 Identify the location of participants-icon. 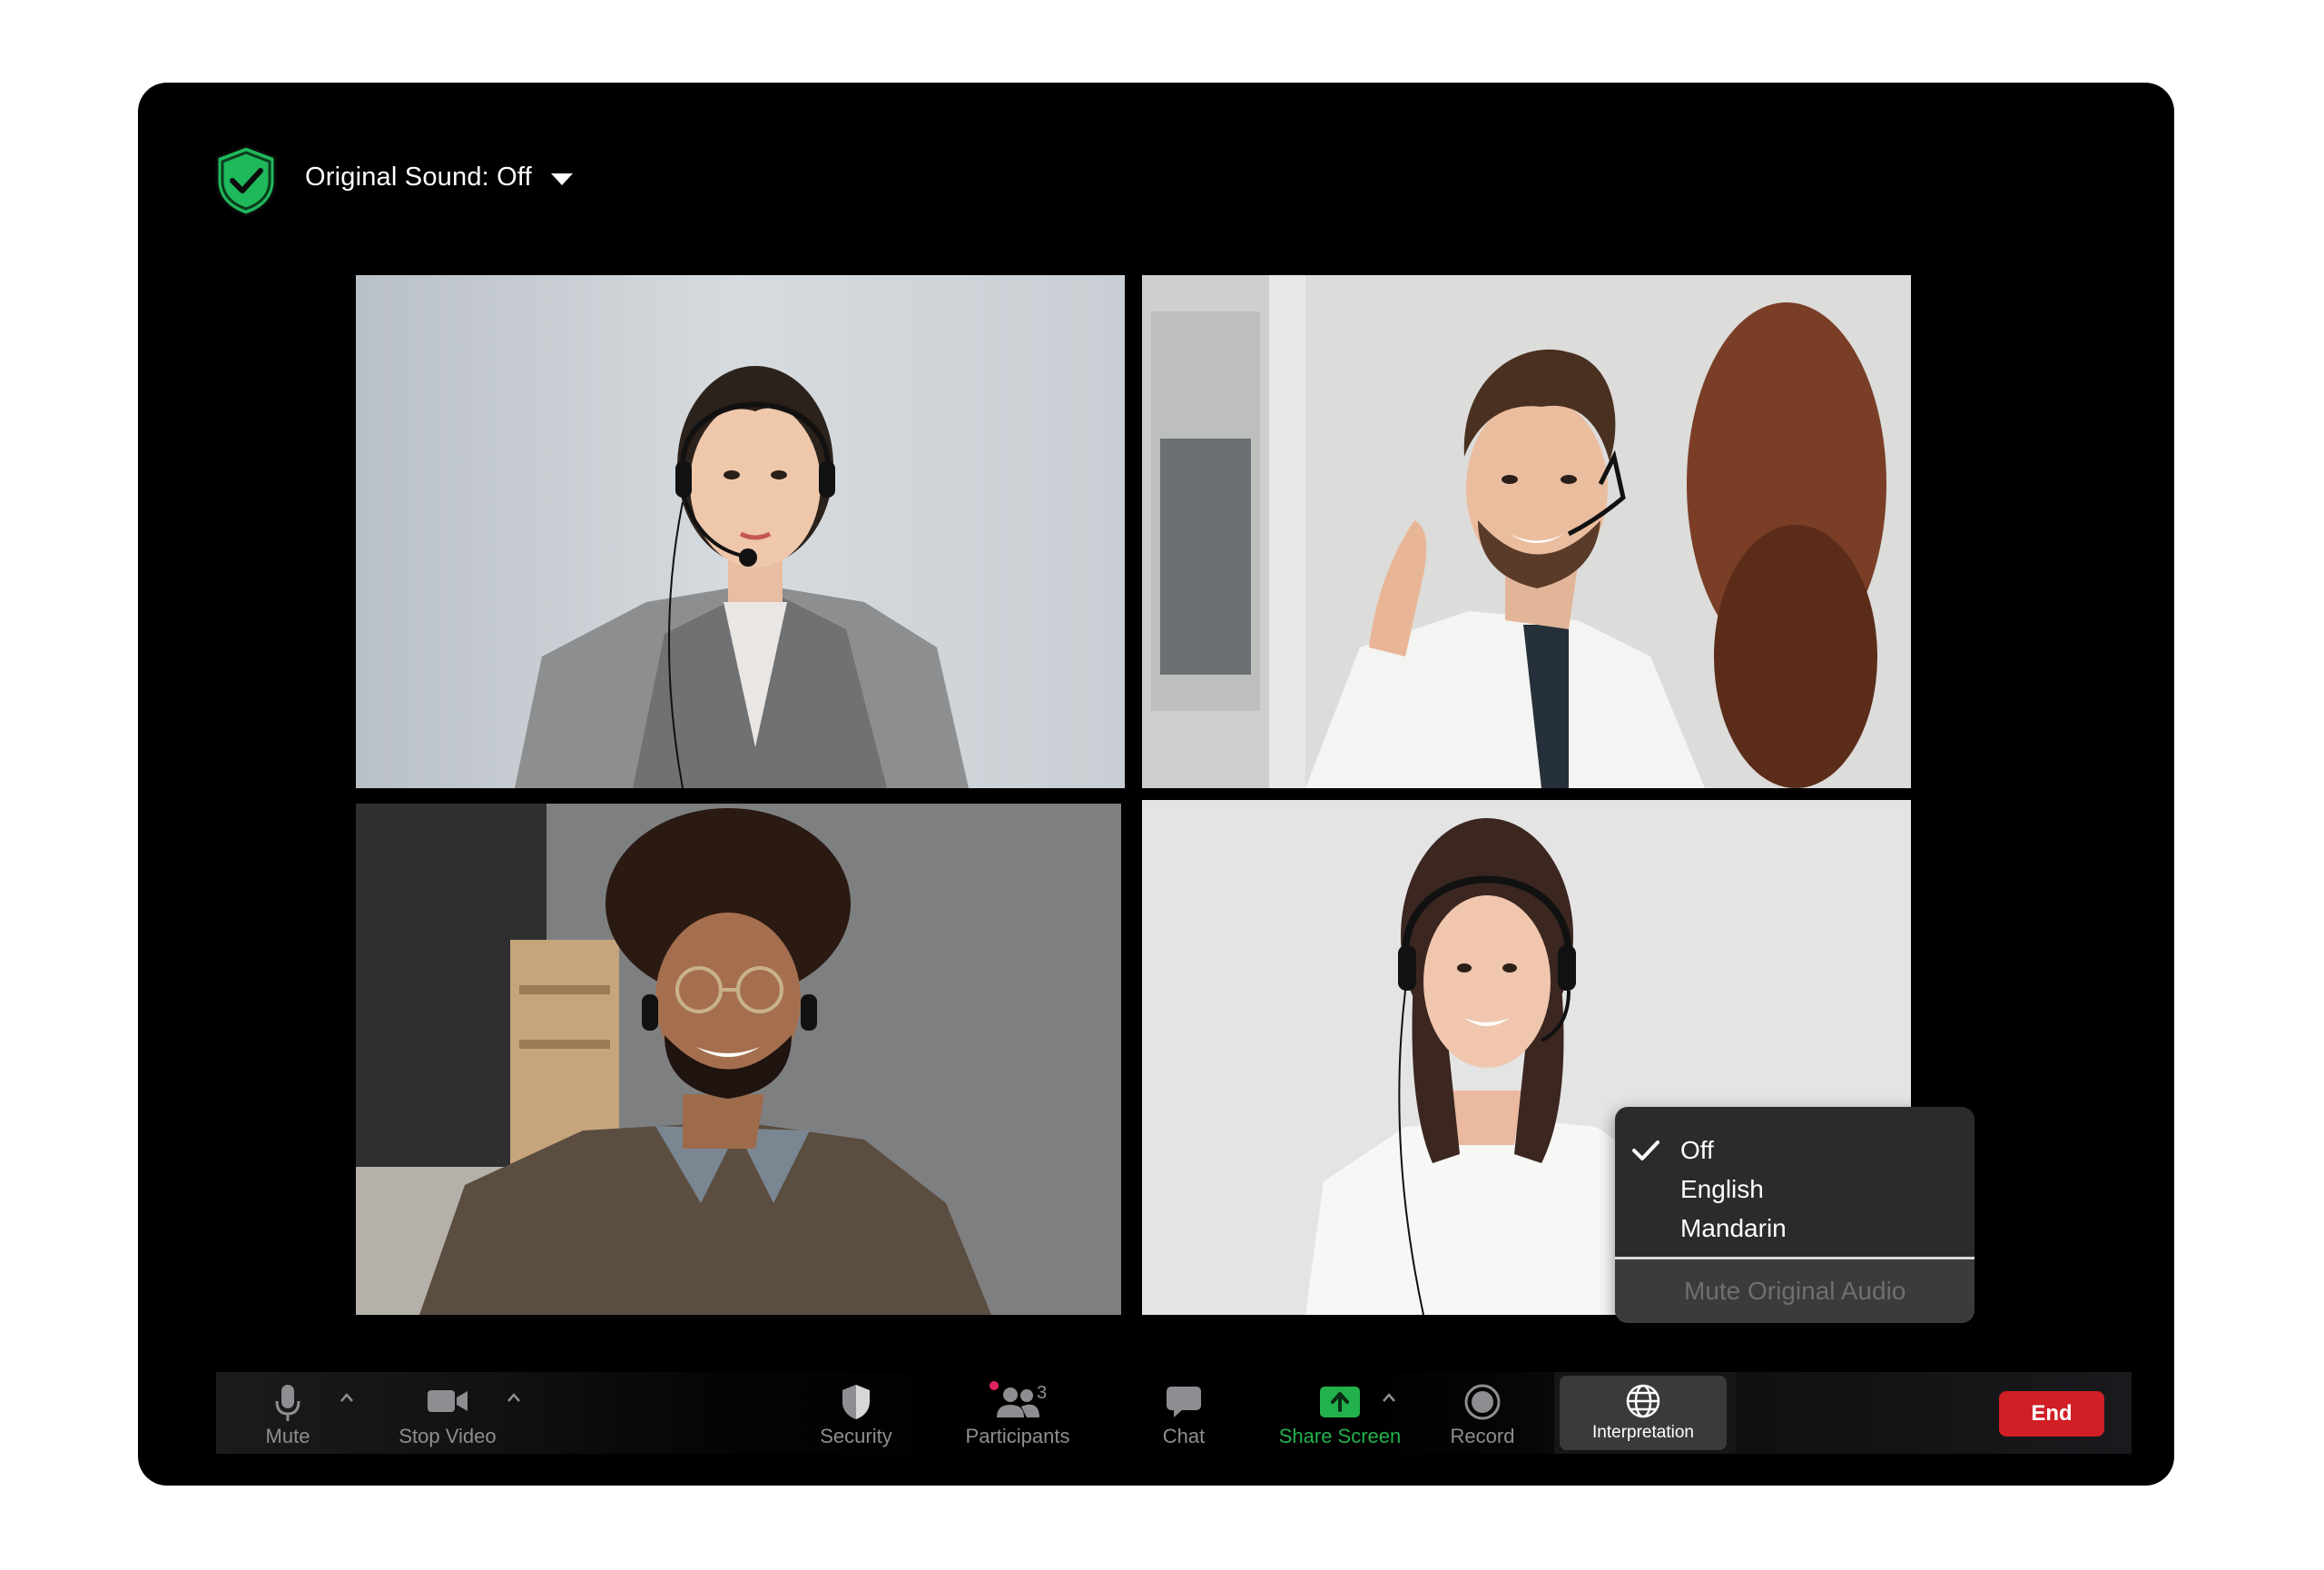
(1018, 1402).